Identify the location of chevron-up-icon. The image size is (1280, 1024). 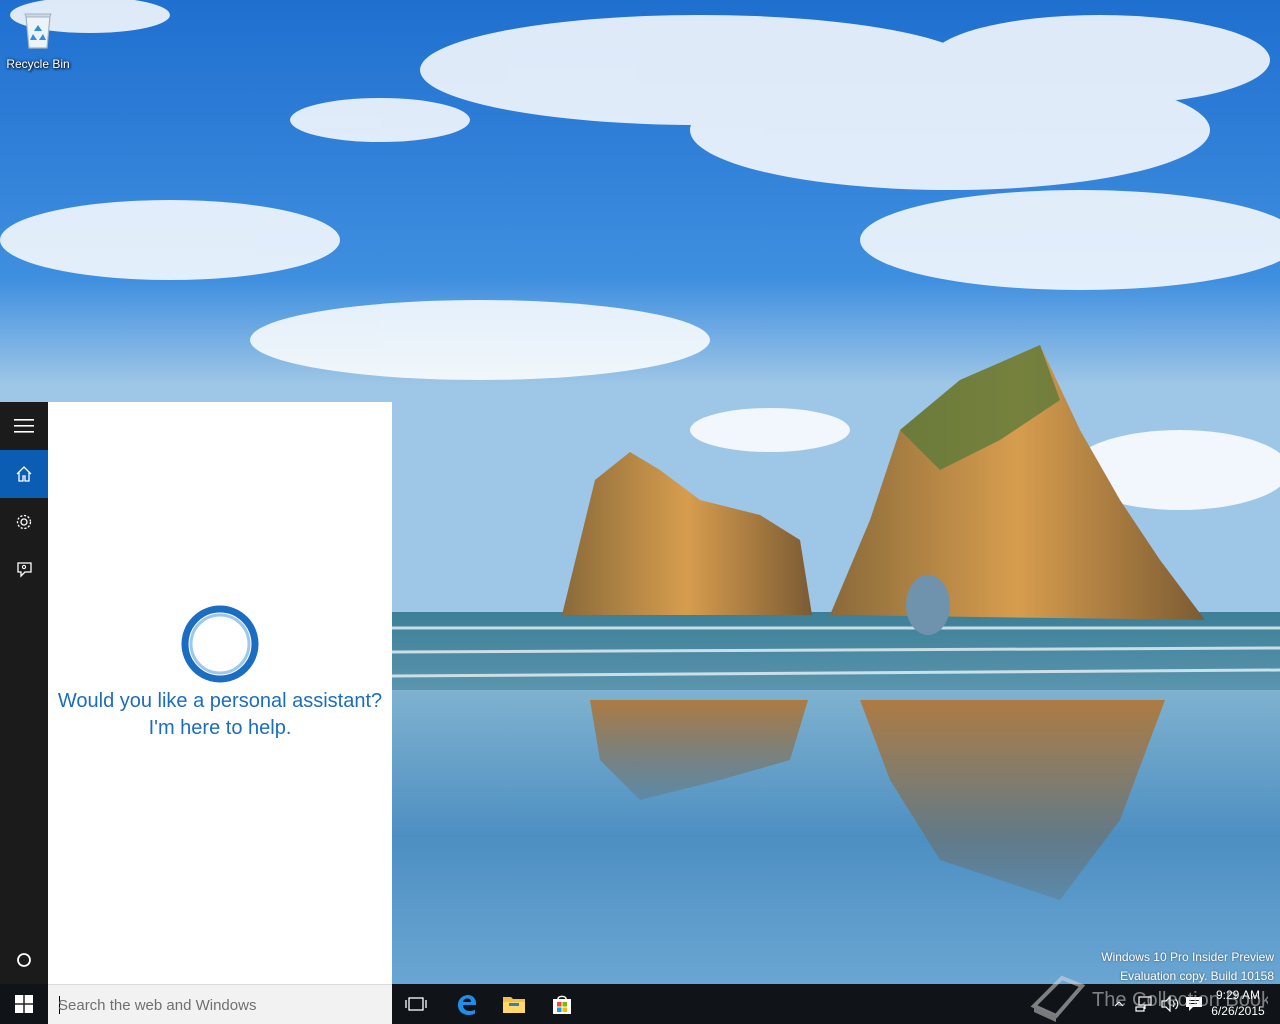
(1119, 1004).